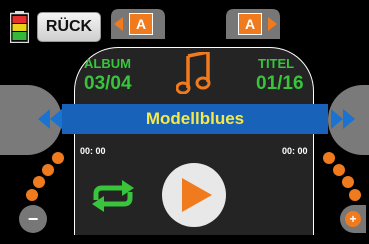 The image size is (369, 244). Describe the element at coordinates (69, 27) in the screenshot. I see `back-button: RÜCK` at that location.